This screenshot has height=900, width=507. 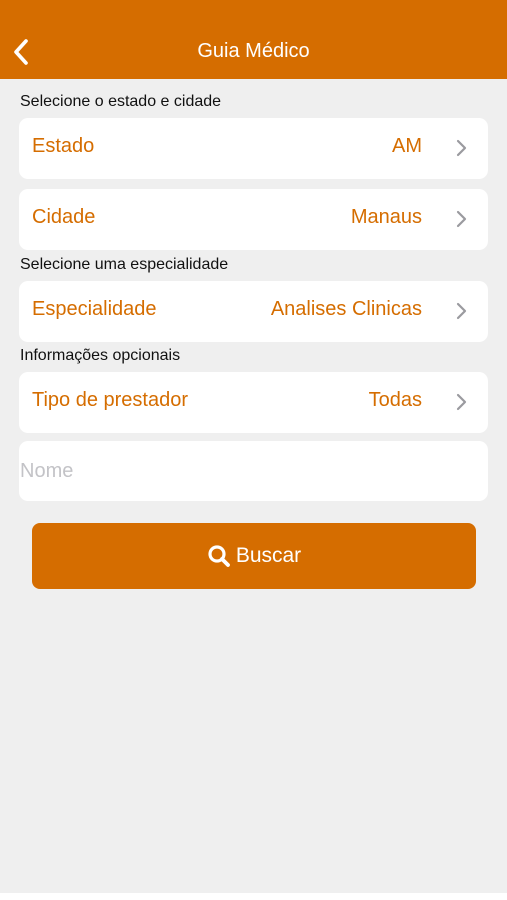 I want to click on search-button-label: Buscar, so click(x=268, y=555).